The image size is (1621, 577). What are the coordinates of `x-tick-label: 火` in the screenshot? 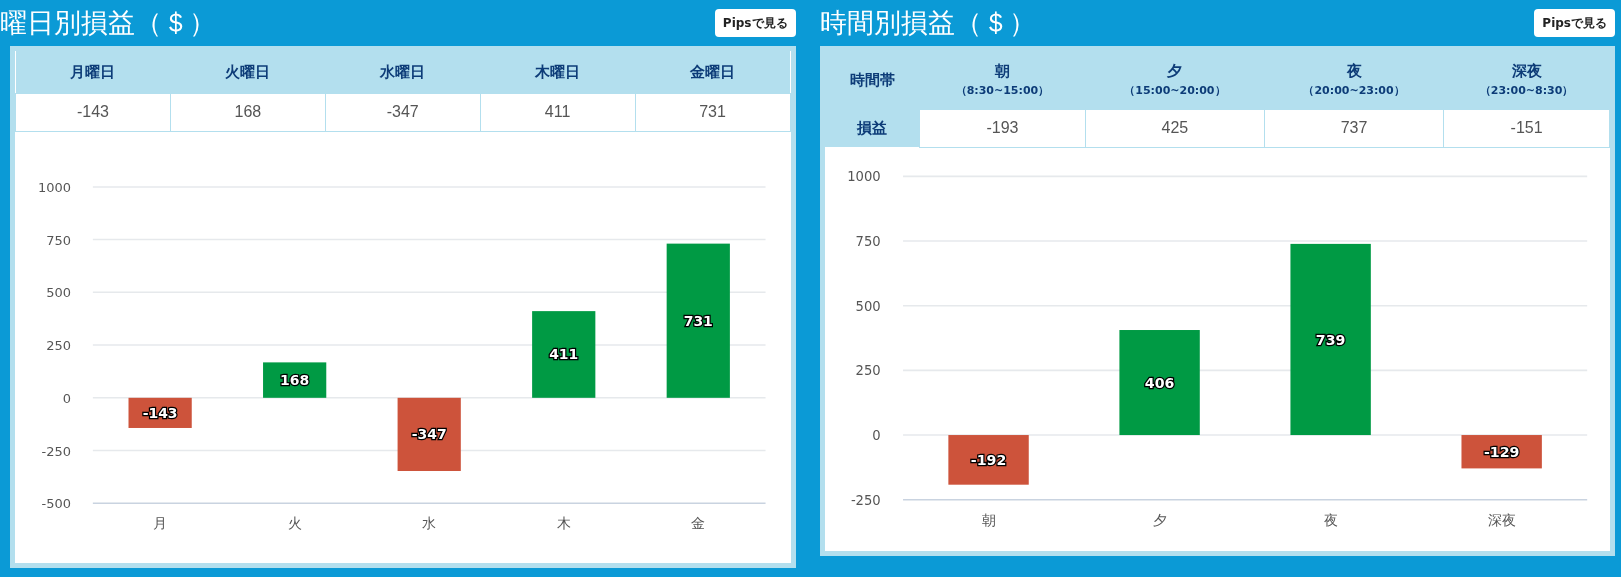 It's located at (294, 522).